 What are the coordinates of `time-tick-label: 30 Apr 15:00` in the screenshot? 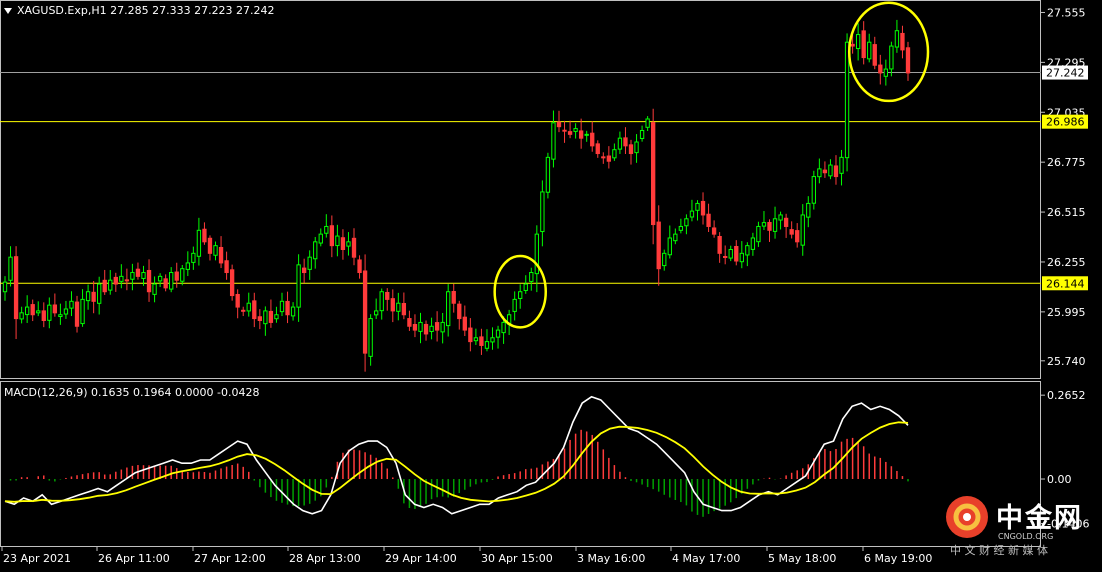 It's located at (517, 558).